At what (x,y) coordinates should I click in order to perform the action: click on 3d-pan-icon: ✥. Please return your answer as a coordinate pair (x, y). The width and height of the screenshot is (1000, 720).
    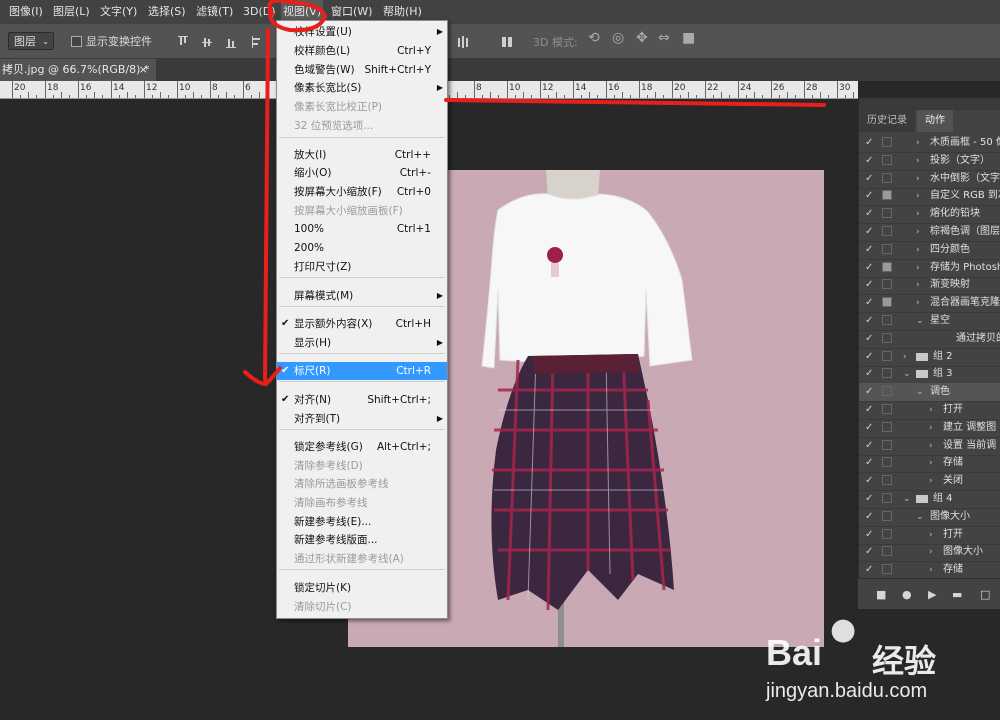
    Looking at the image, I should click on (642, 38).